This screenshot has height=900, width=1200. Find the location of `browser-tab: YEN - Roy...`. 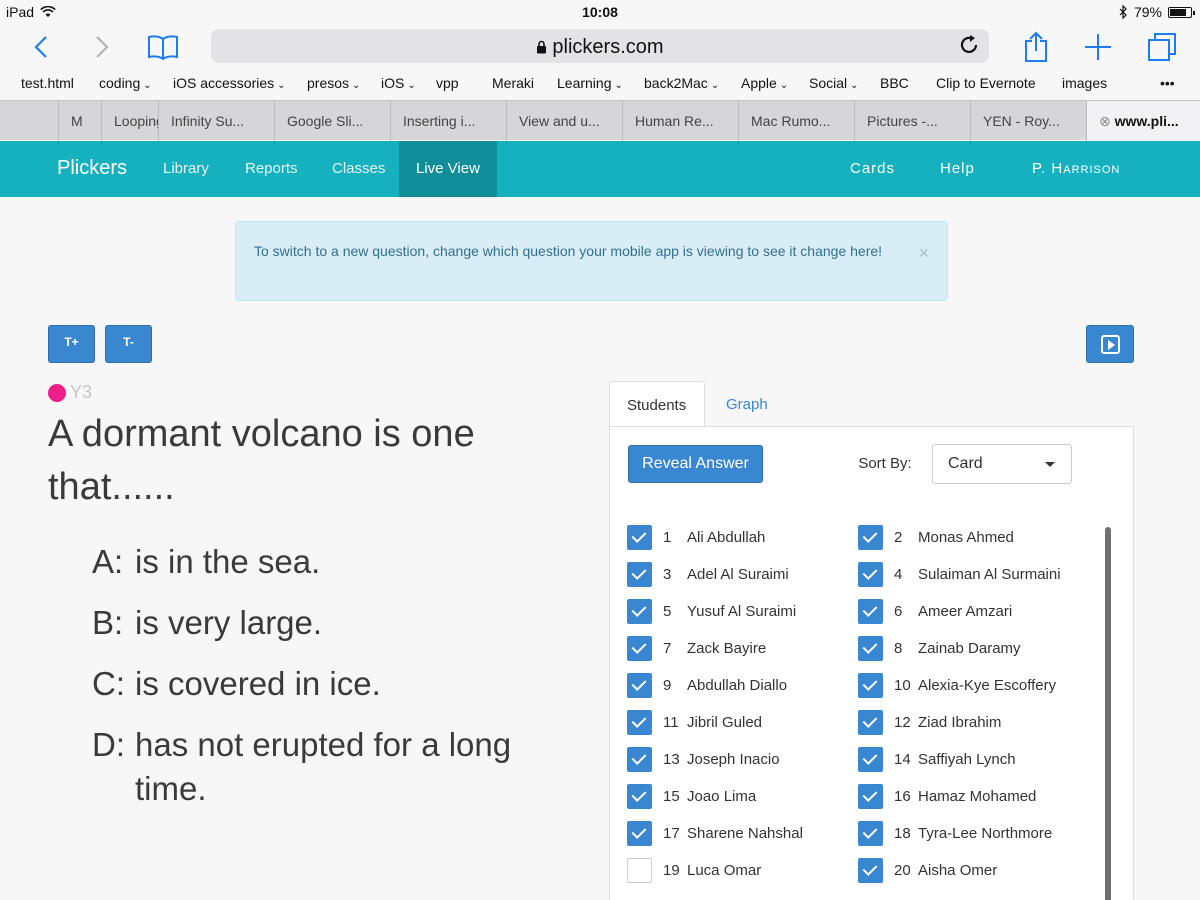

browser-tab: YEN - Roy... is located at coordinates (1028, 121).